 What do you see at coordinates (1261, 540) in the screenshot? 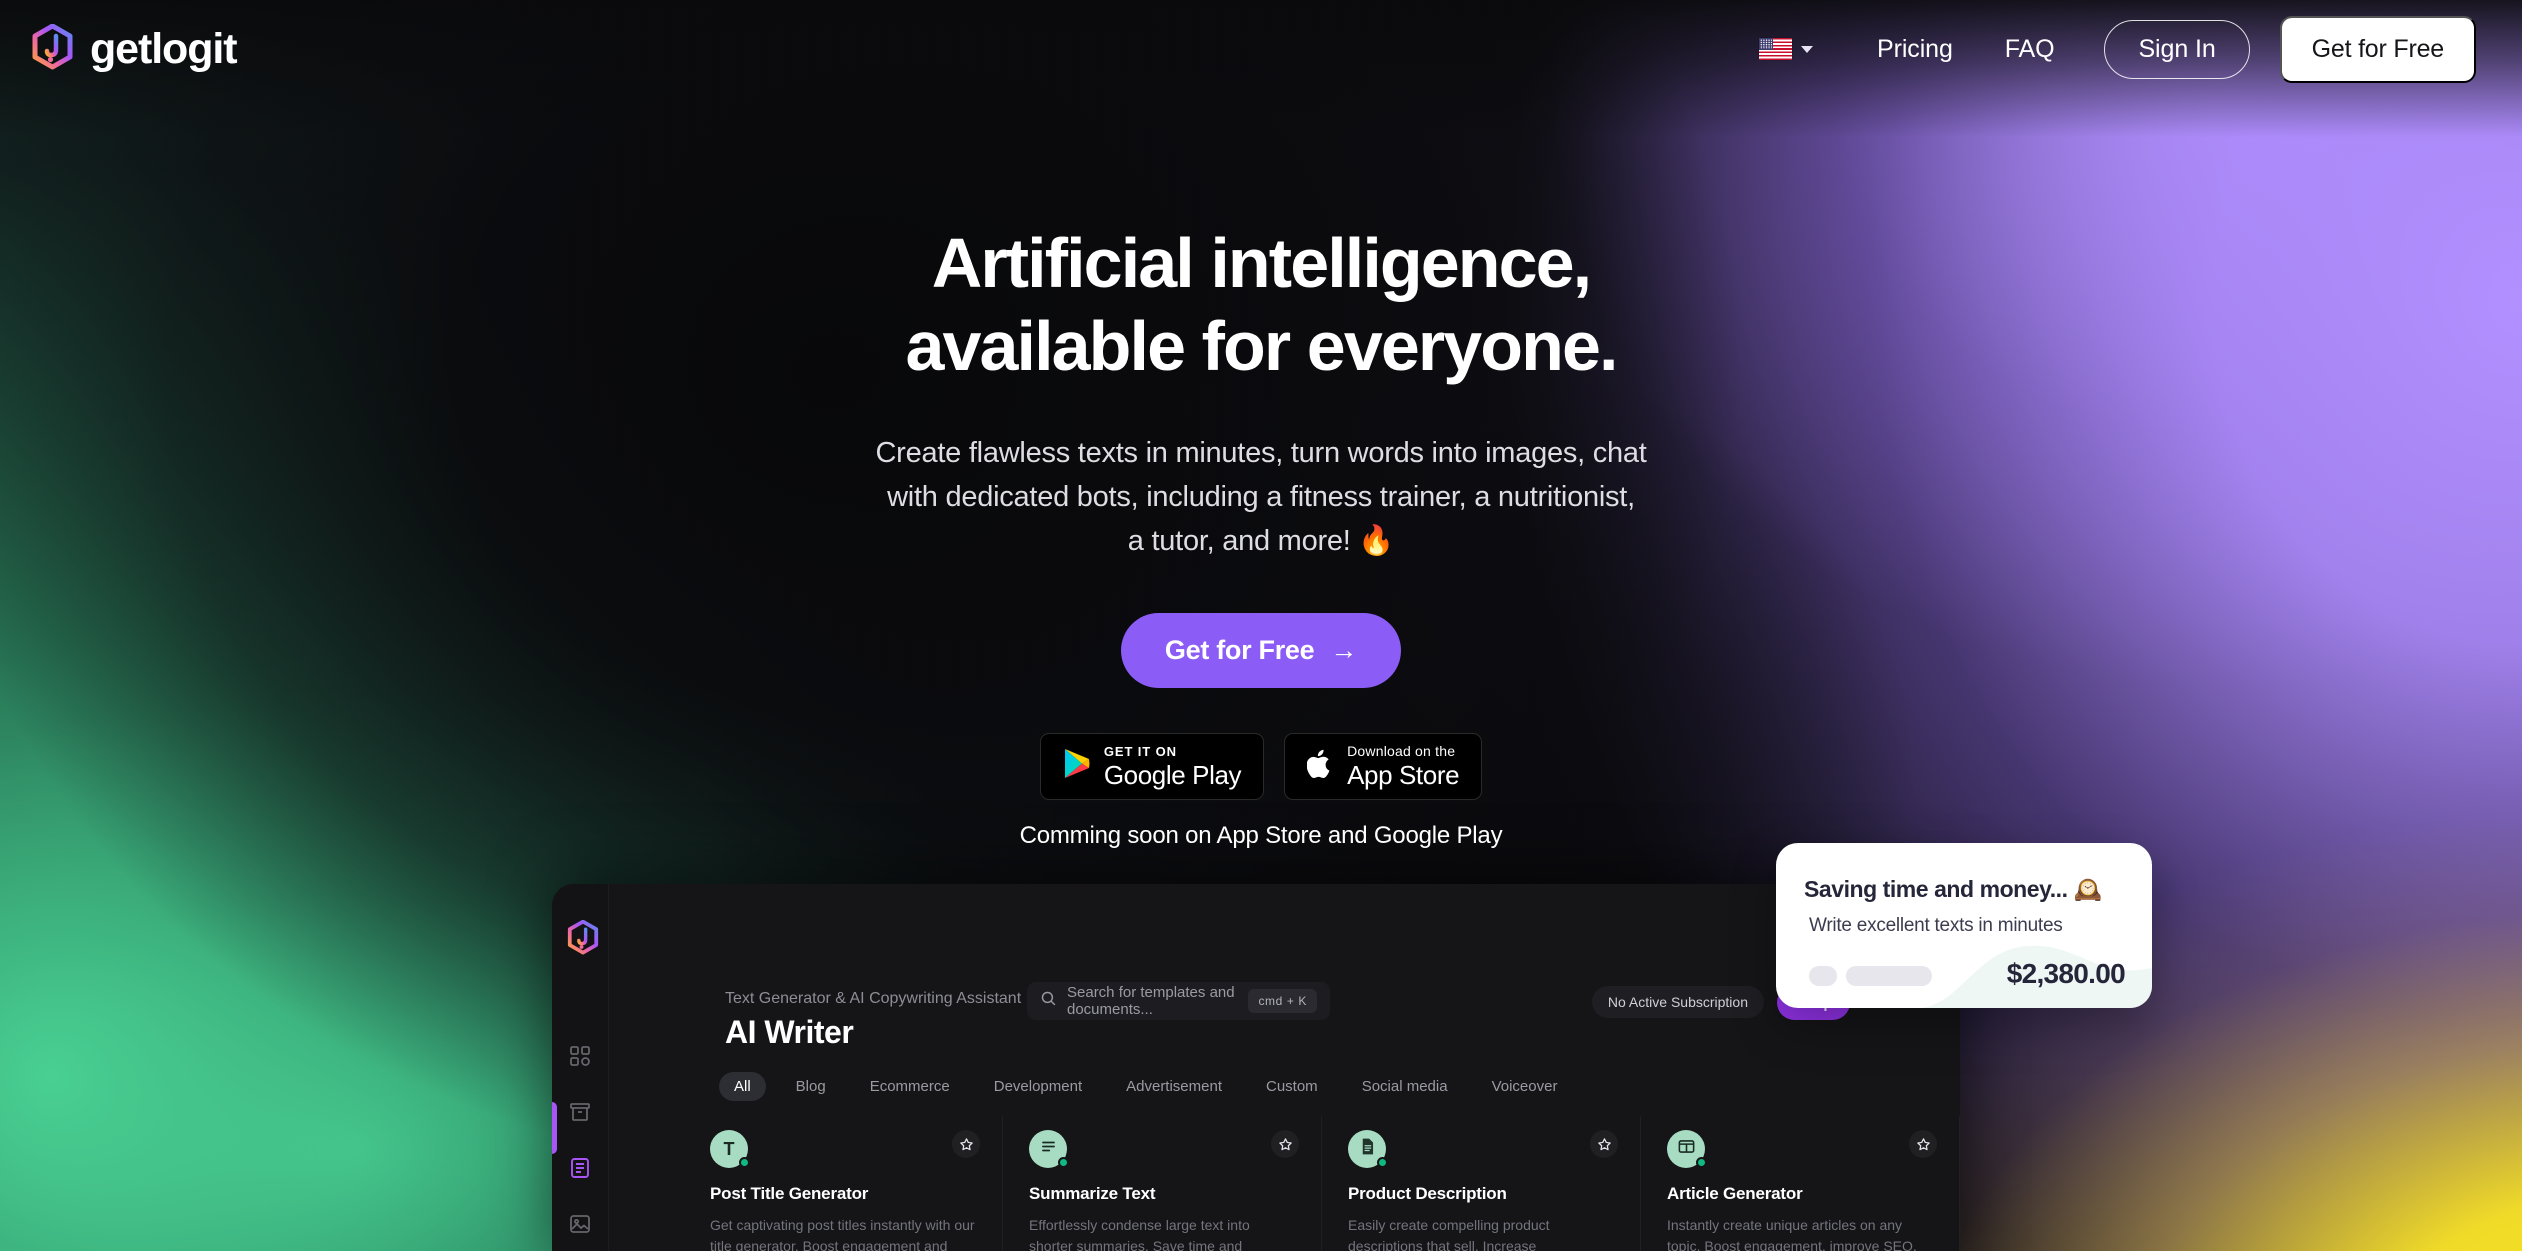
I see `hero-subtitle-line-3: a tutor, and more! 🔥` at bounding box center [1261, 540].